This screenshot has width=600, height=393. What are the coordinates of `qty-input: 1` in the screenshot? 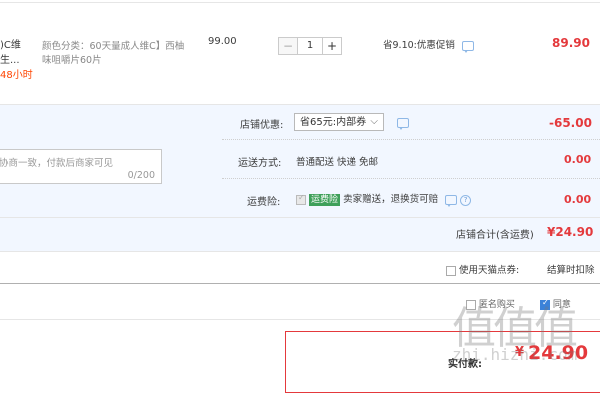 It's located at (310, 46).